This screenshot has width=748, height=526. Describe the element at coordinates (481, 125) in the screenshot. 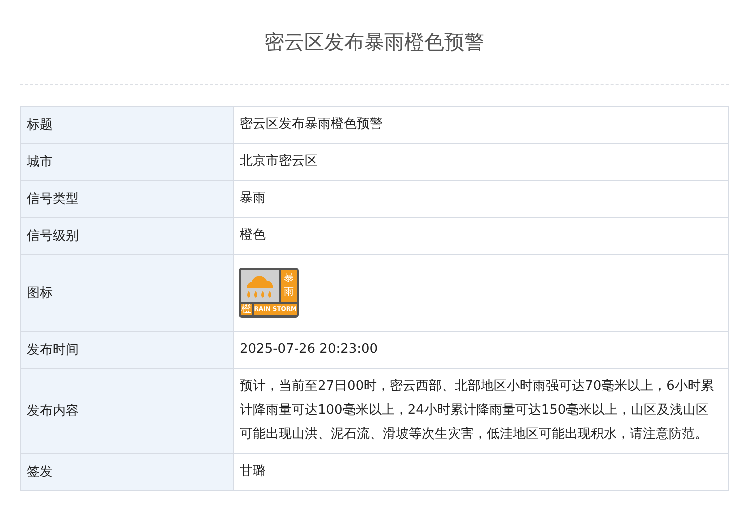

I see `field-value: 密云区发布暴雨橙色预警` at that location.